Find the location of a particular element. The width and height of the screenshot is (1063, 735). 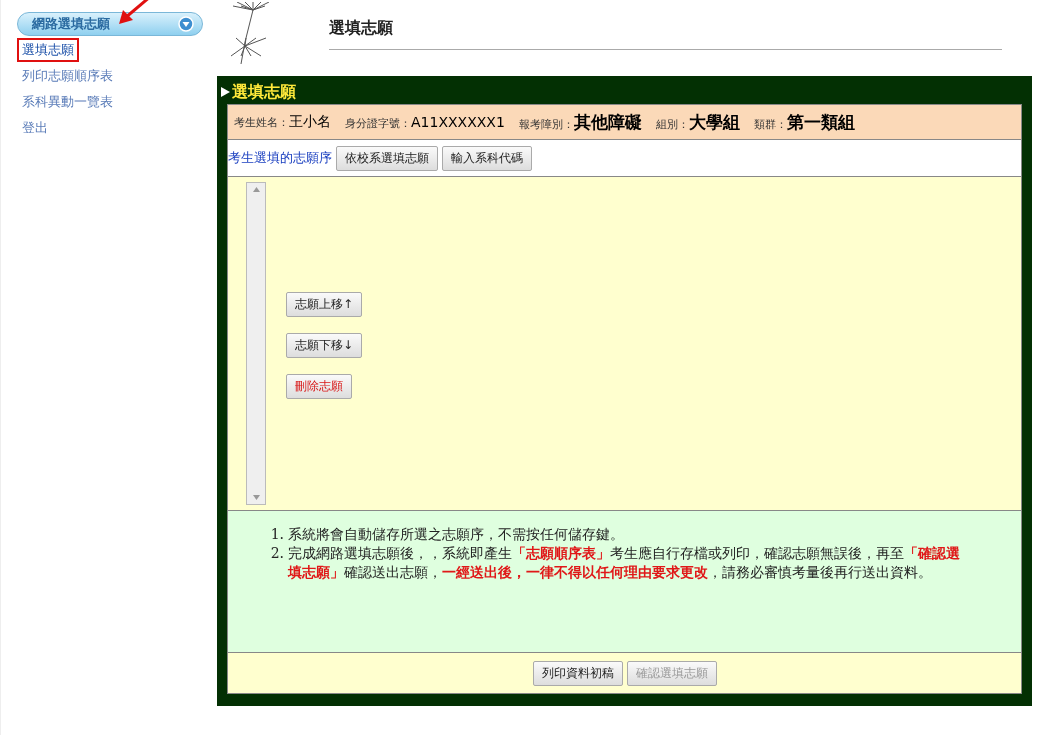

panel-title: 選填志願 is located at coordinates (264, 92).